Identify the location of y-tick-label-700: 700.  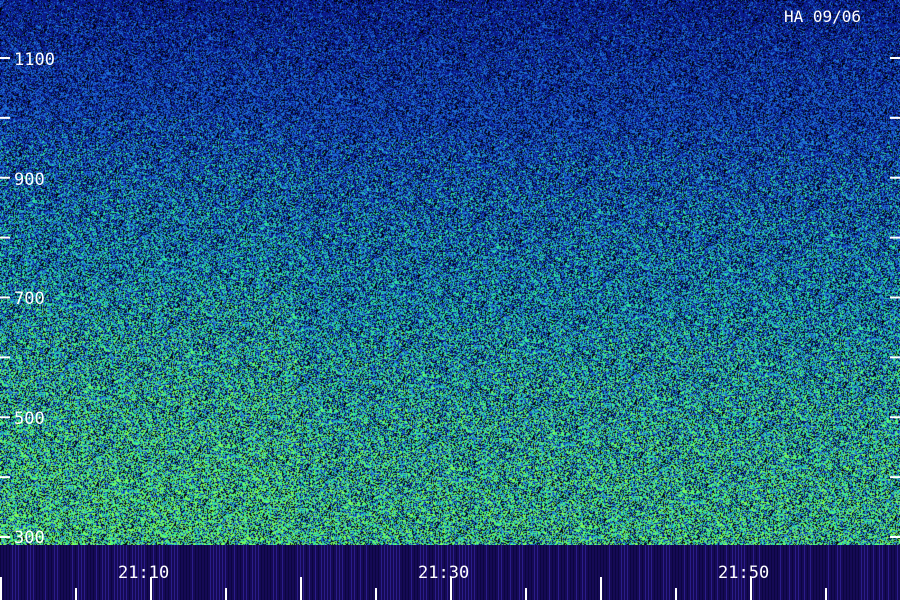
(29, 299).